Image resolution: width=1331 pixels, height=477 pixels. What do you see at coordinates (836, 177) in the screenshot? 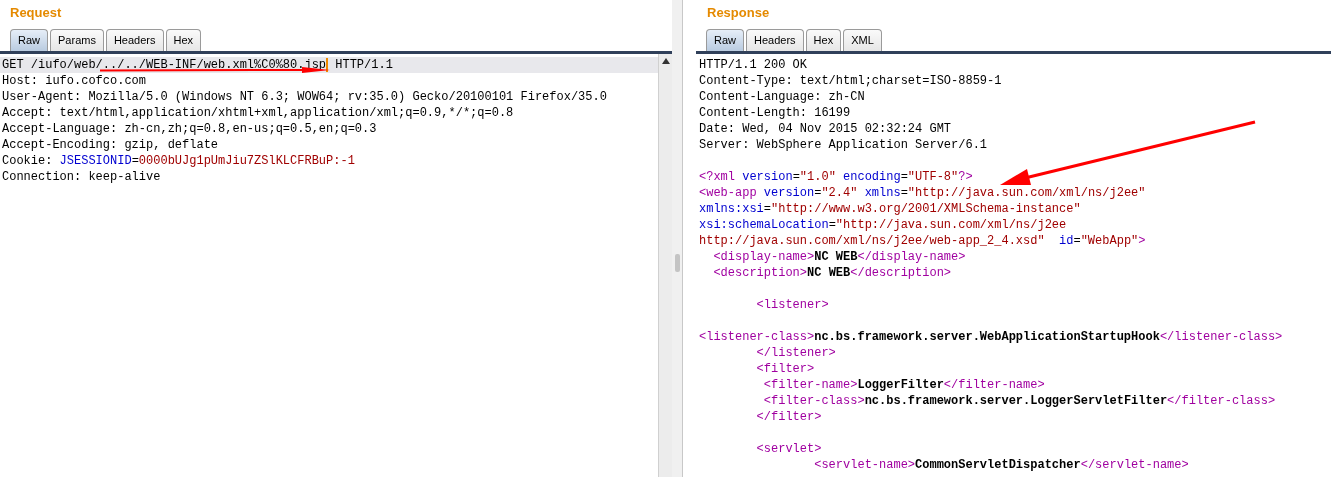
I see `code-line: <?xml version="1.0" encoding="UTF-8"?>` at bounding box center [836, 177].